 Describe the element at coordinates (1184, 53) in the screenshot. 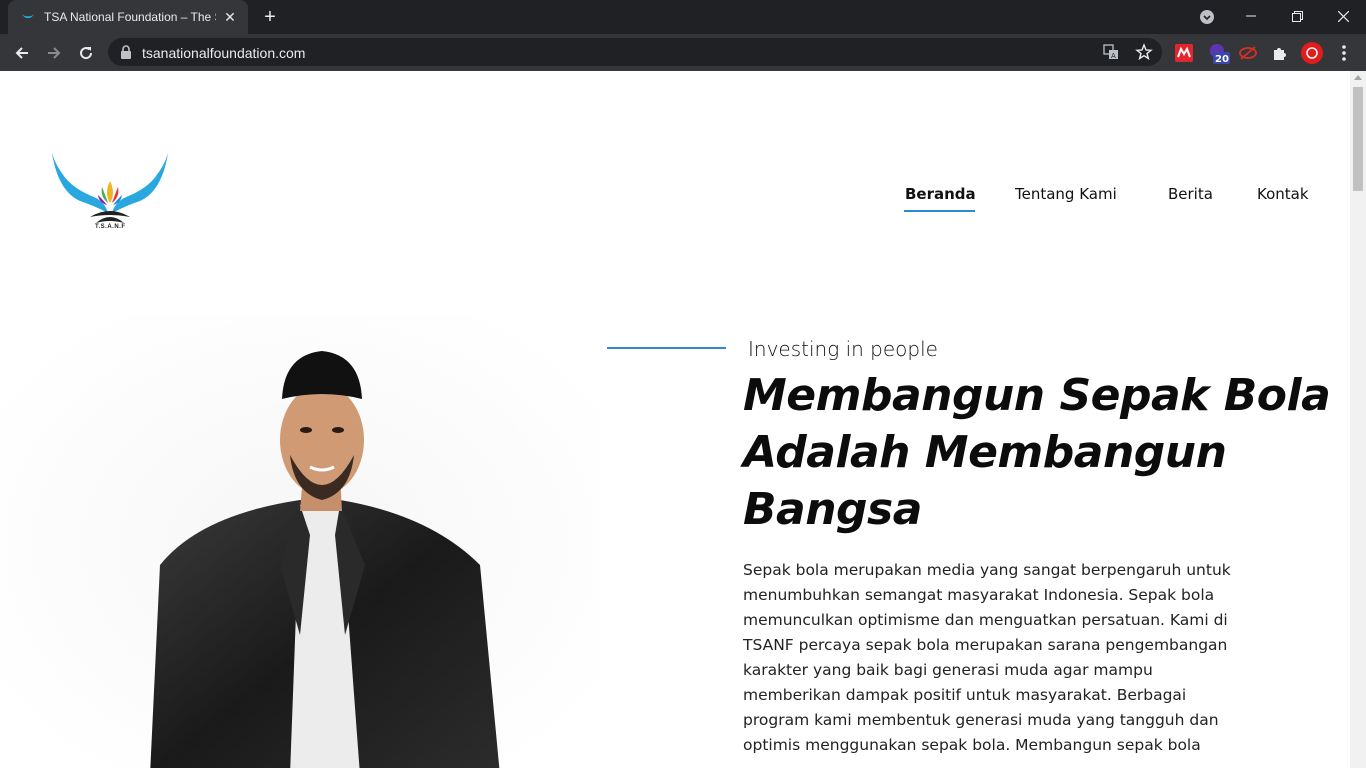

I see `mendeley-extension-icon` at that location.